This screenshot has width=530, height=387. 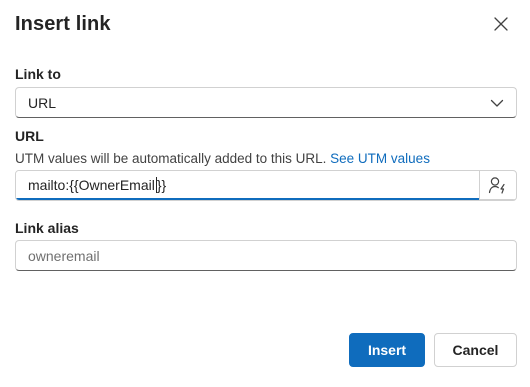 I want to click on insert-button: Insert, so click(x=387, y=350).